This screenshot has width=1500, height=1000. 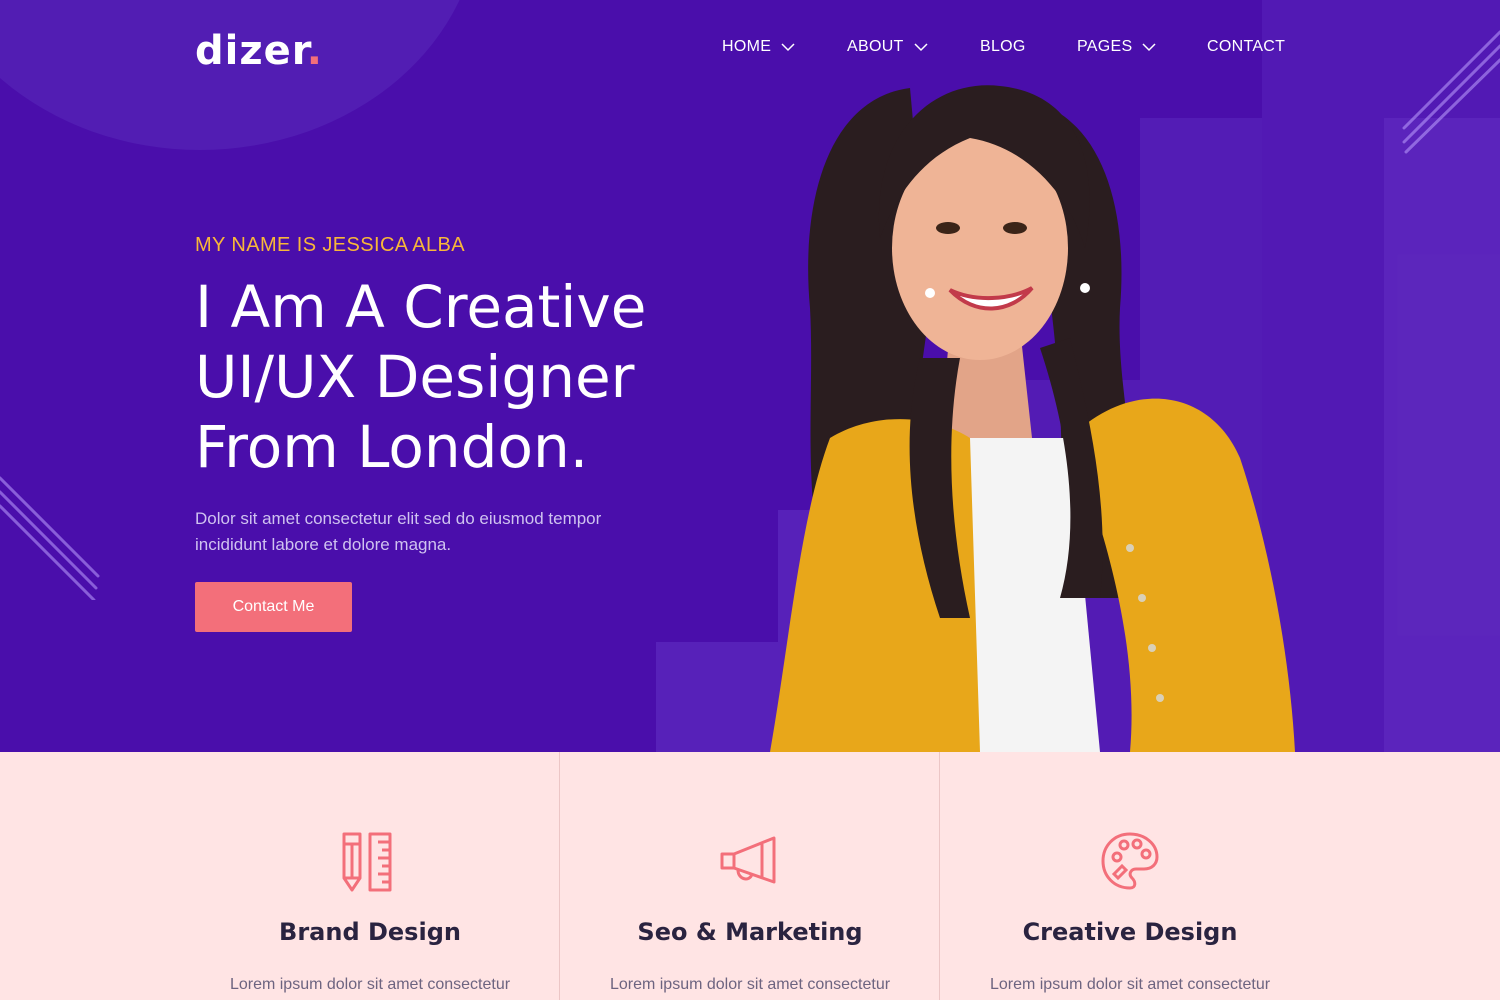 I want to click on headline-line: From London., so click(x=392, y=447).